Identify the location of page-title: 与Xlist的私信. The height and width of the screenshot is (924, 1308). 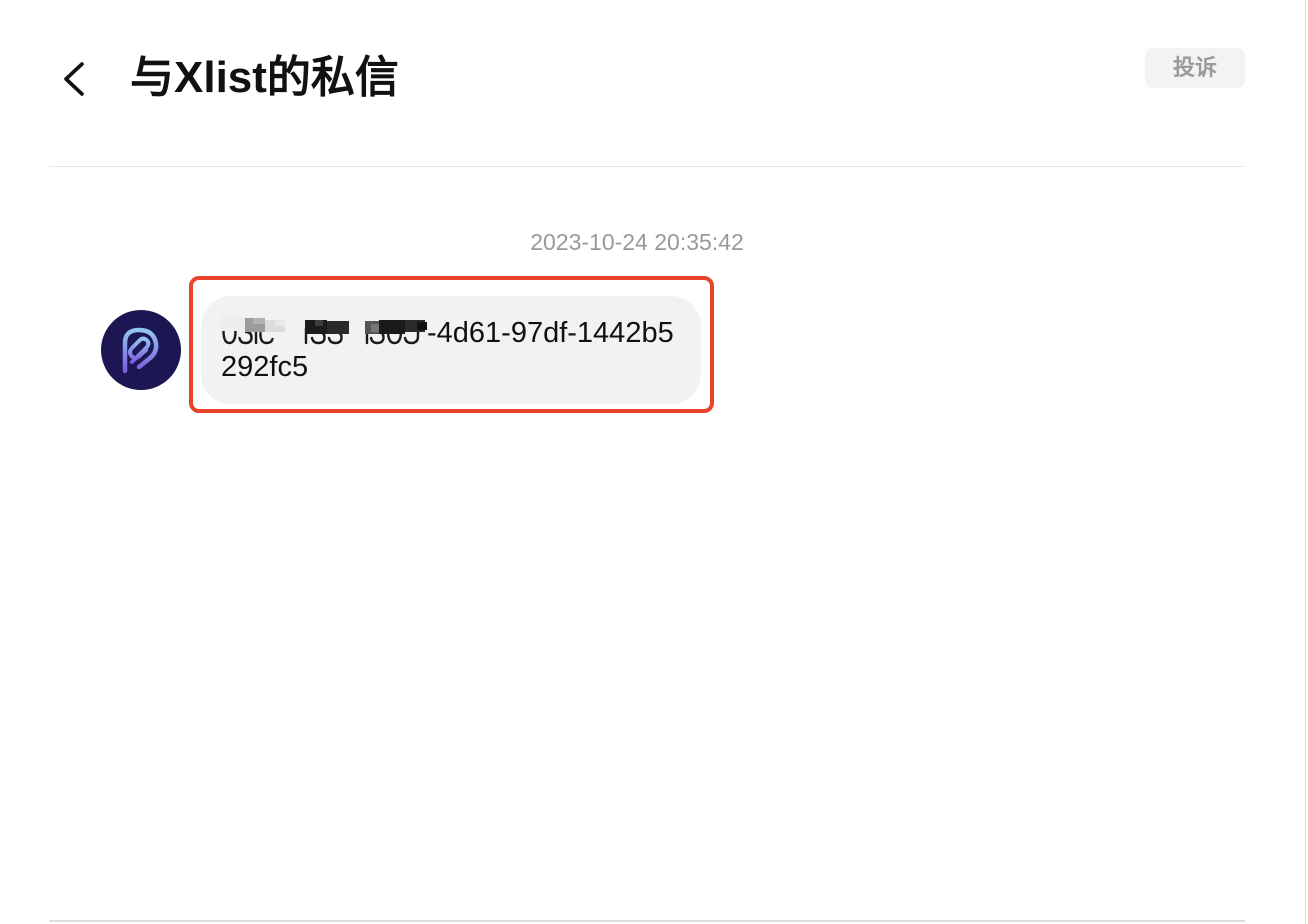
(264, 77).